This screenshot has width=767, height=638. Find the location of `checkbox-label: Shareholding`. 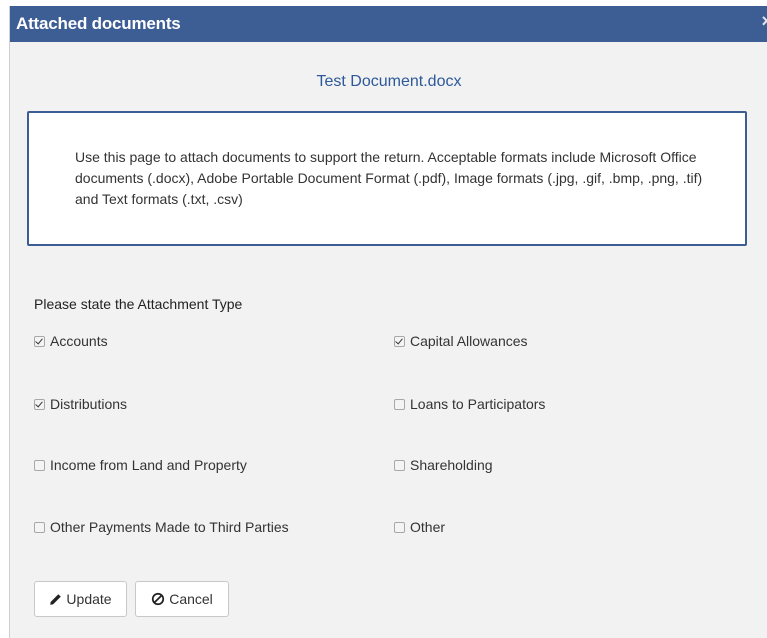

checkbox-label: Shareholding is located at coordinates (451, 465).